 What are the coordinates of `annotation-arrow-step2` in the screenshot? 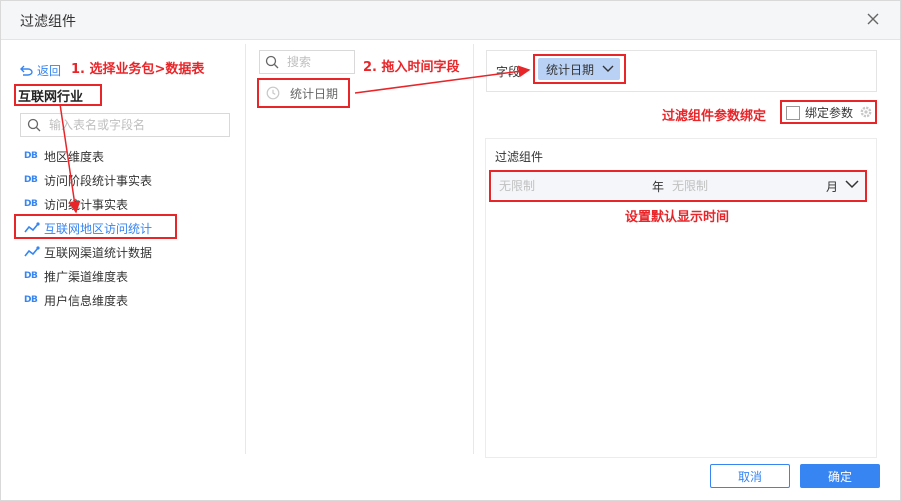 It's located at (442, 79).